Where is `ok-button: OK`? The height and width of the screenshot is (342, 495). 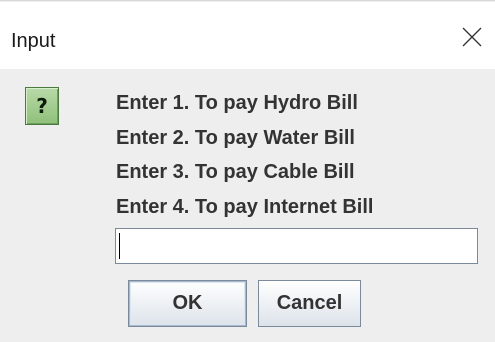 ok-button: OK is located at coordinates (187, 303).